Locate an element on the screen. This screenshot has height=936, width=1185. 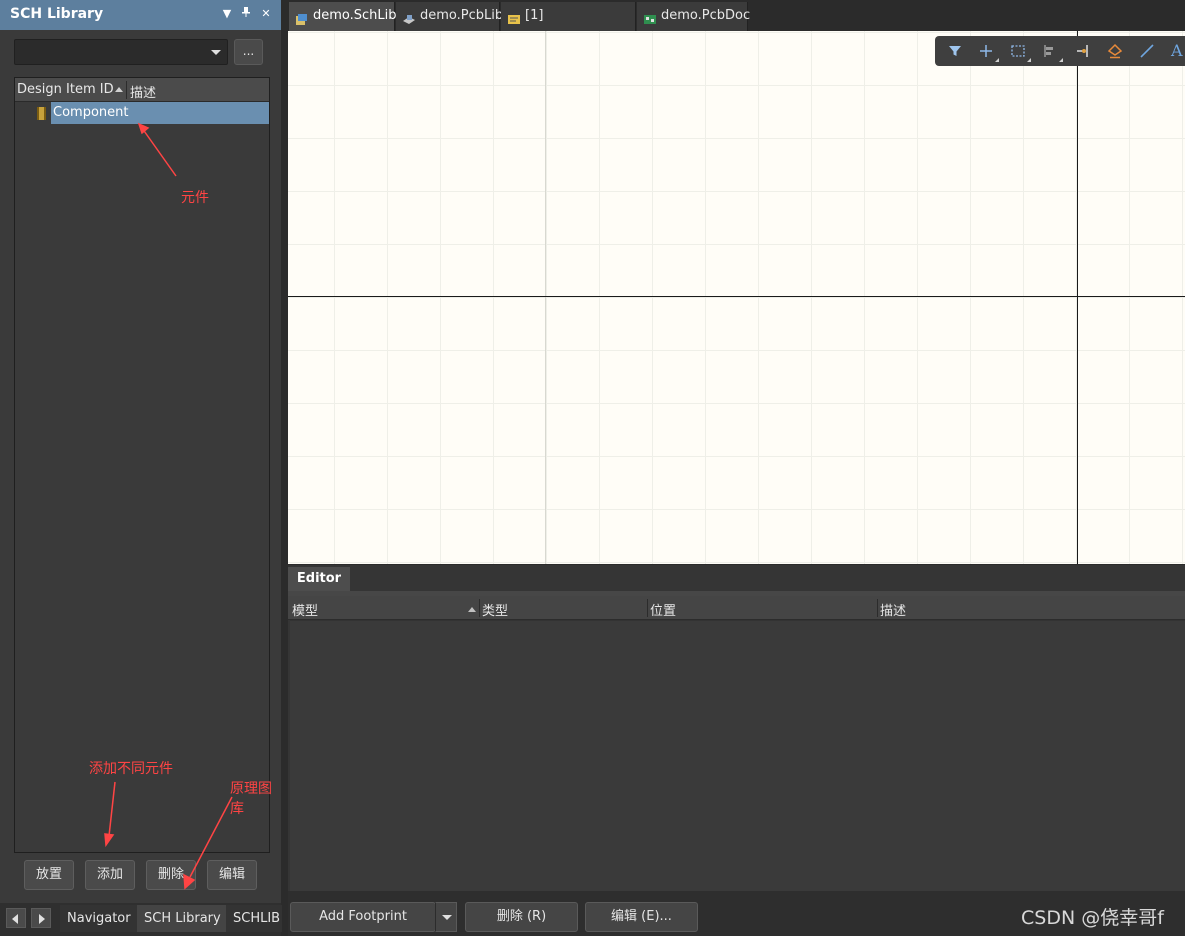
arrow-right-icon is located at coordinates (42, 919).